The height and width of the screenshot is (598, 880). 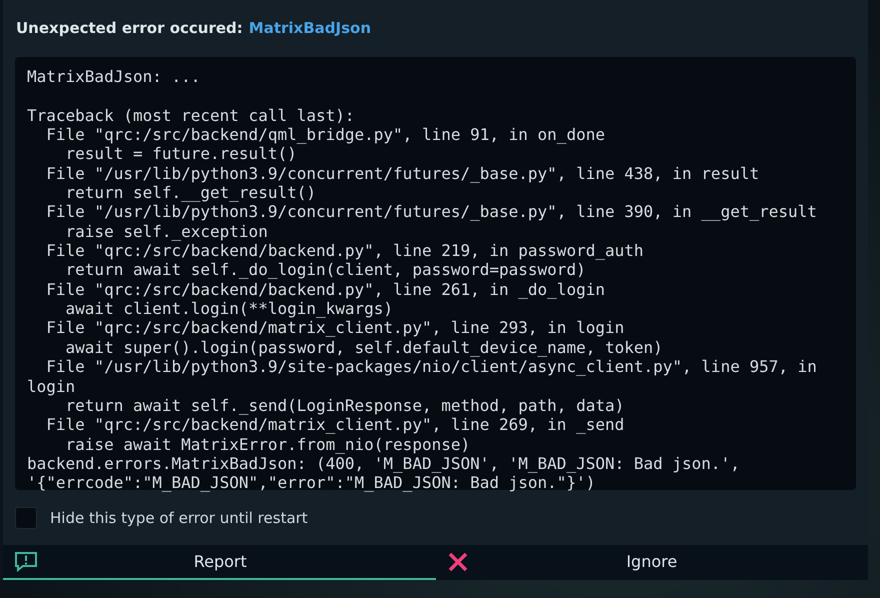 What do you see at coordinates (219, 562) in the screenshot?
I see `report-button: Report` at bounding box center [219, 562].